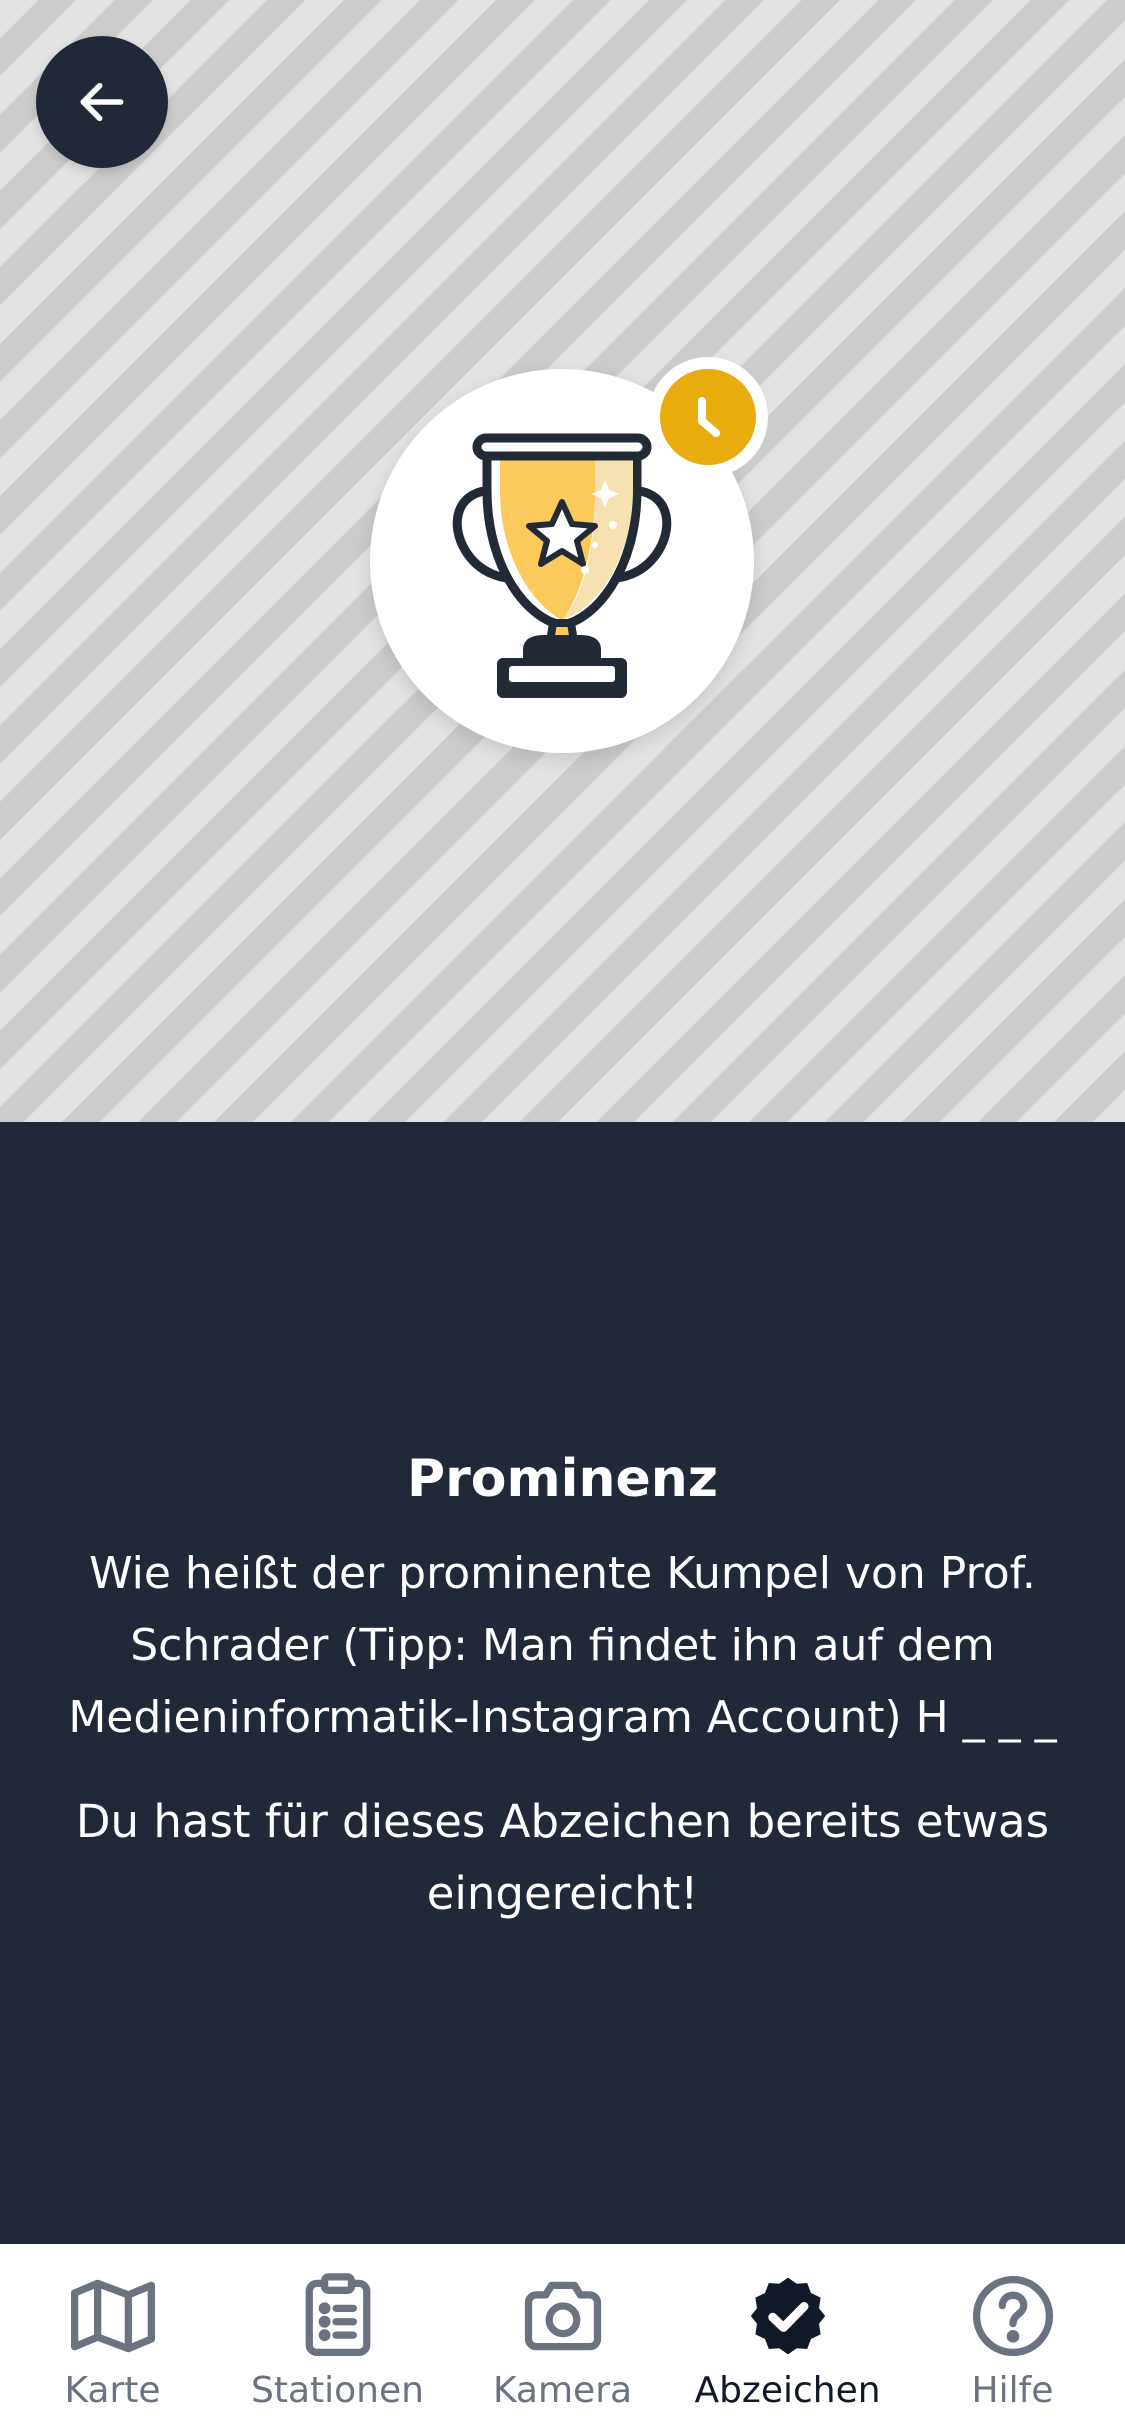 The height and width of the screenshot is (2436, 1125). Describe the element at coordinates (562, 565) in the screenshot. I see `trophy-icon` at that location.